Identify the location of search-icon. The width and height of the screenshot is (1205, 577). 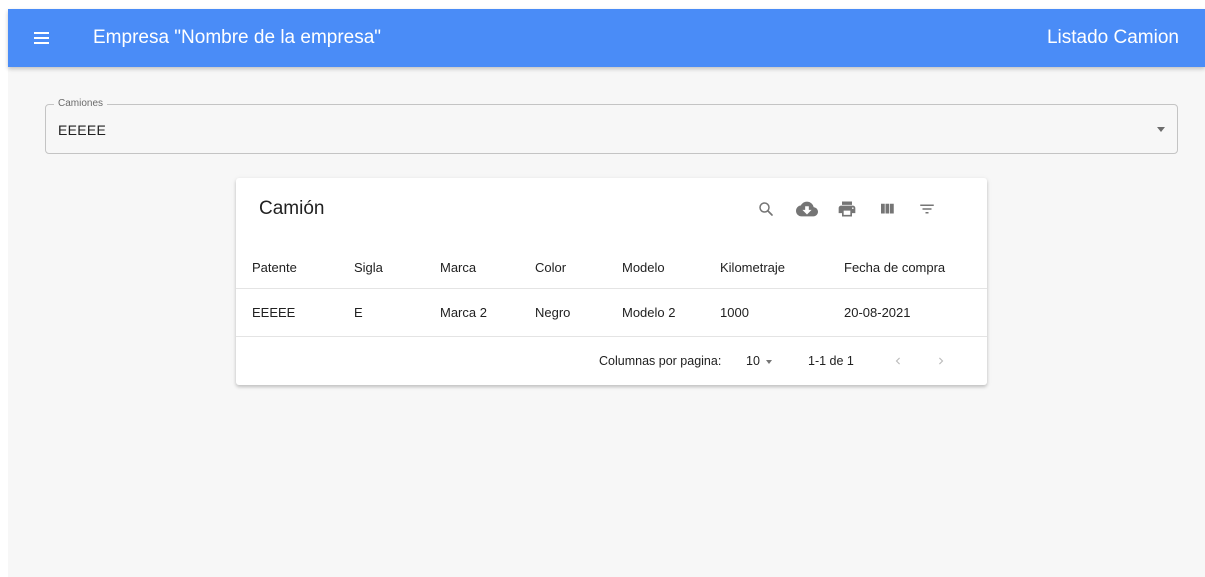
(766, 209).